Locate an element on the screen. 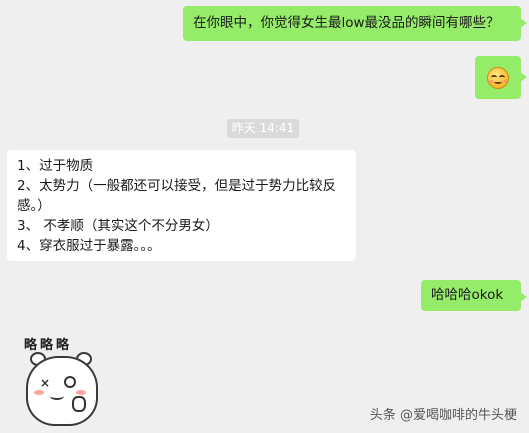  paw-icon is located at coordinates (79, 404).